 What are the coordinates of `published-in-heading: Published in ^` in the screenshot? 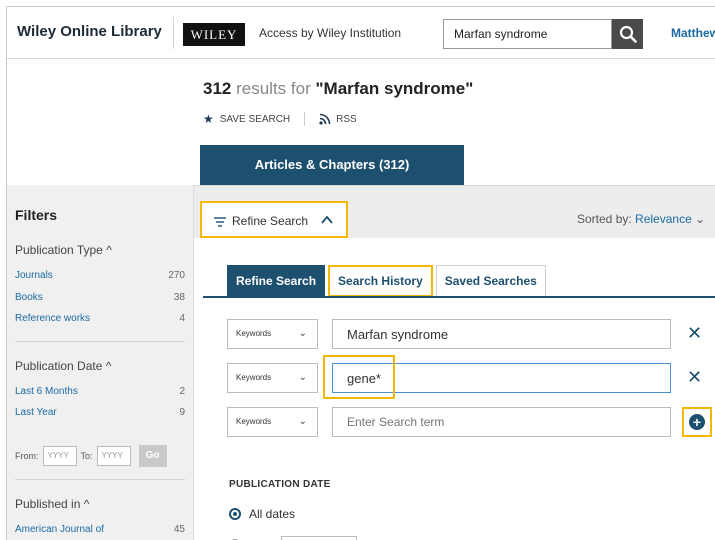 It's located at (52, 504).